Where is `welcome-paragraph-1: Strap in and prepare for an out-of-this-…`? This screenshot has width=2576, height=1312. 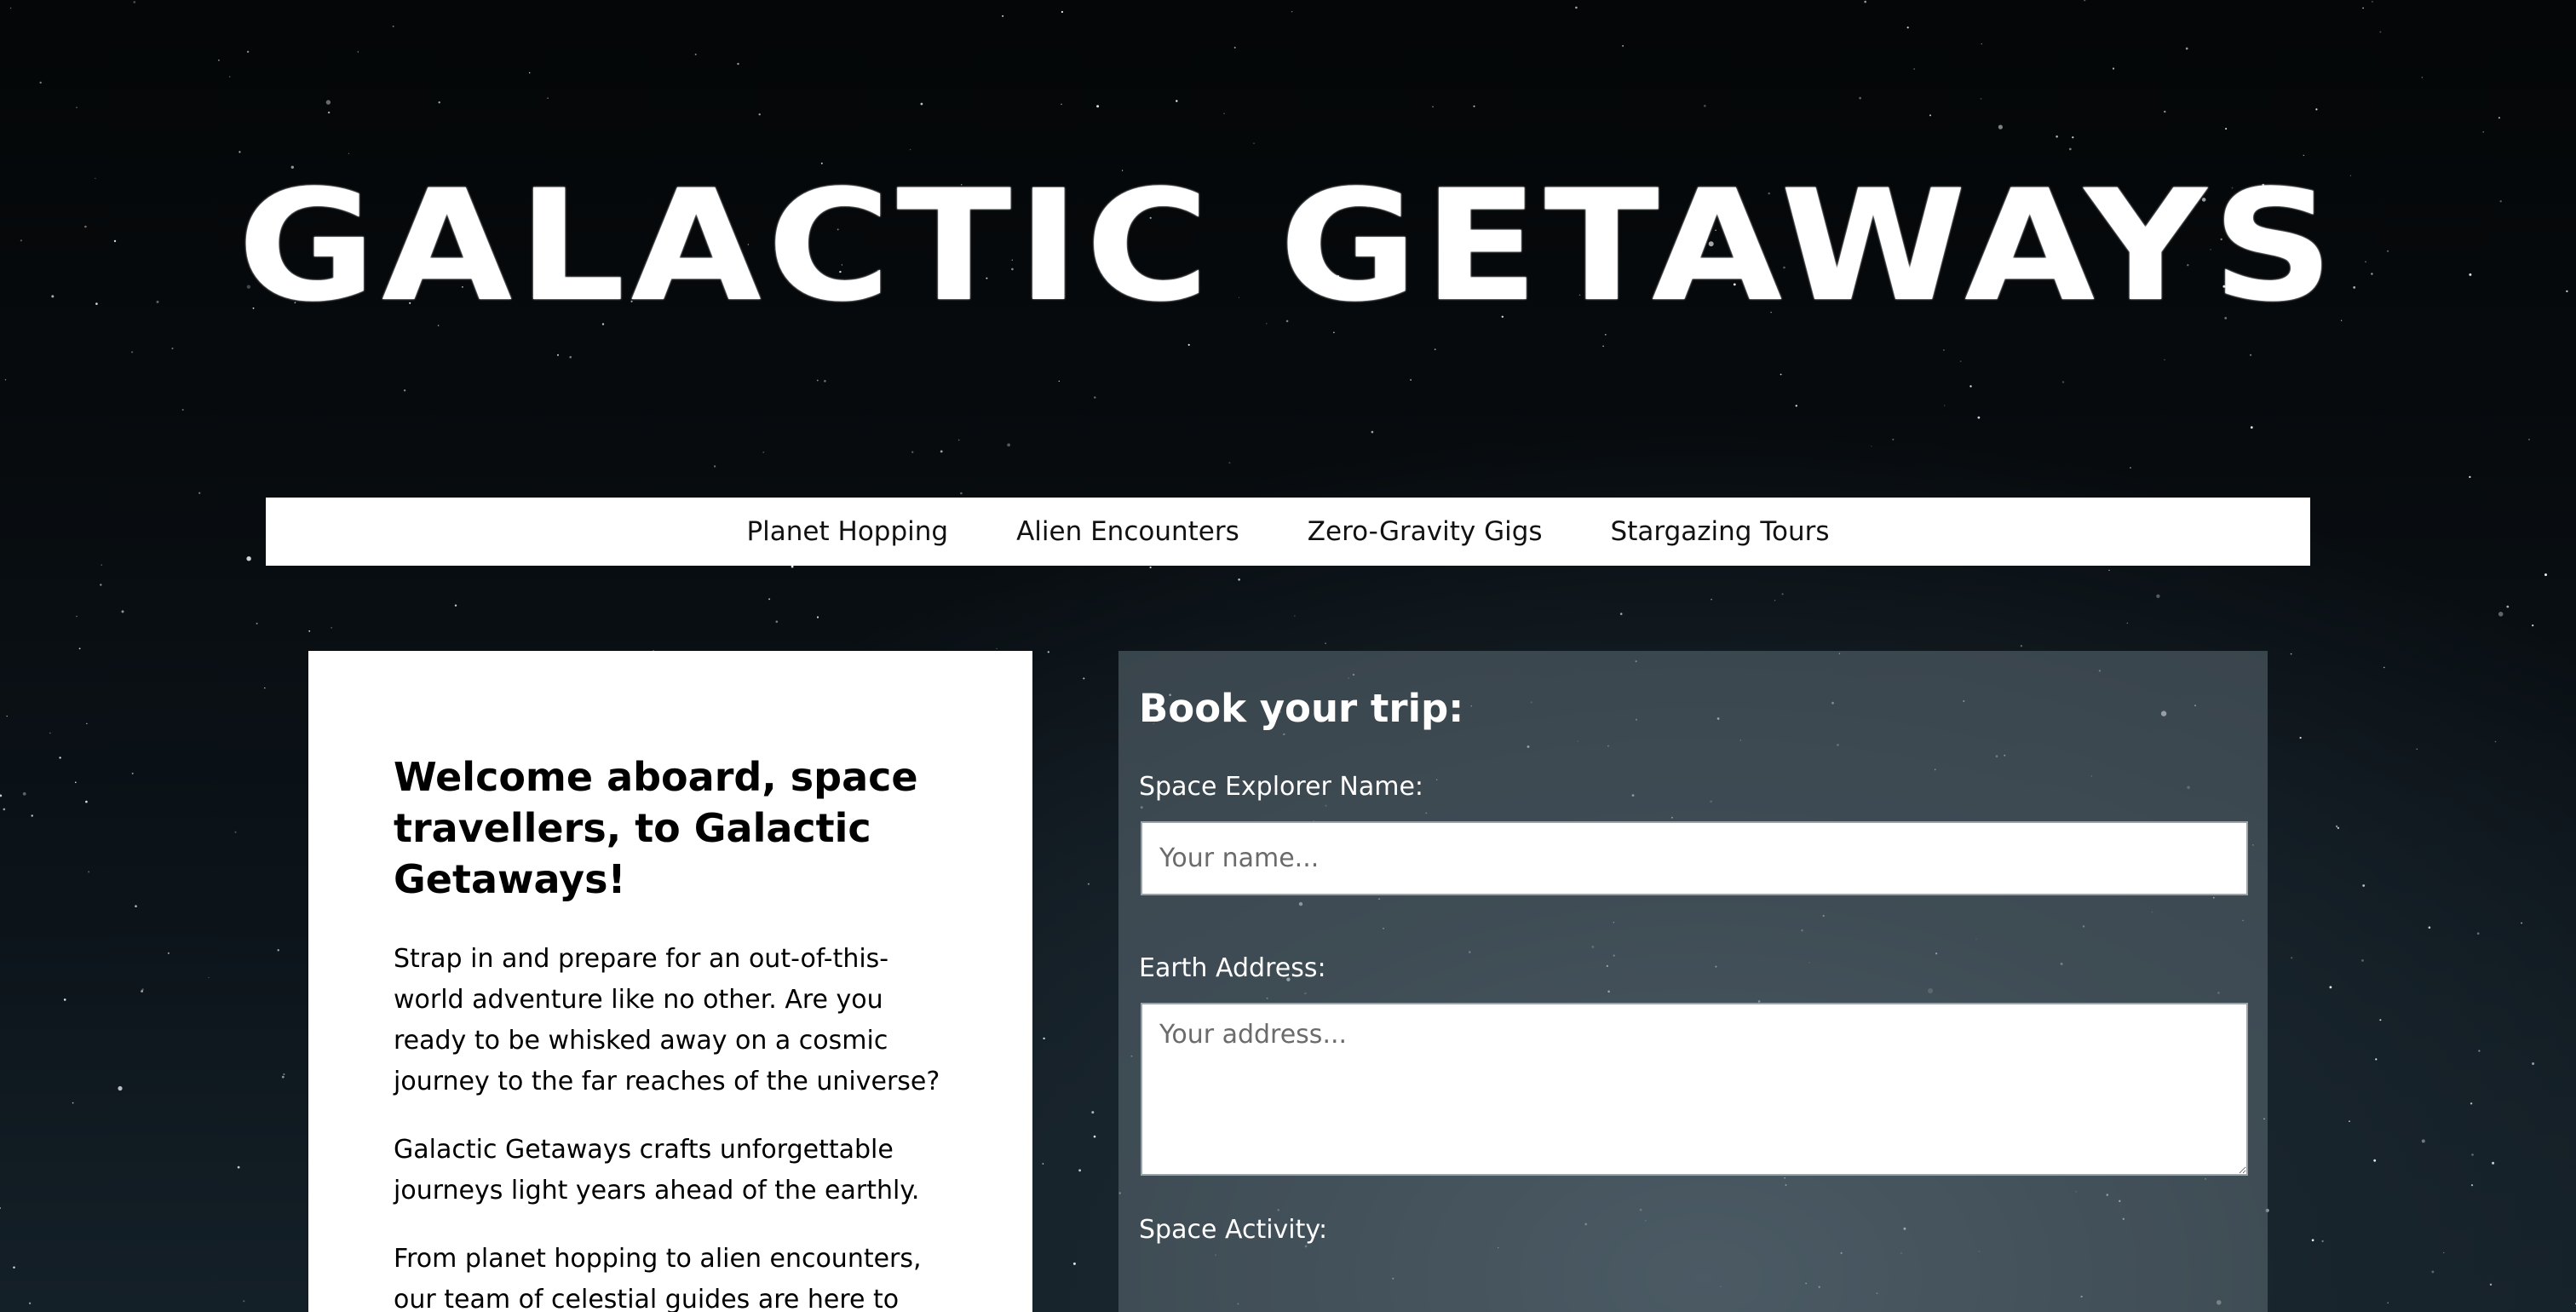 welcome-paragraph-1: Strap in and prepare for an out-of-this-… is located at coordinates (667, 1020).